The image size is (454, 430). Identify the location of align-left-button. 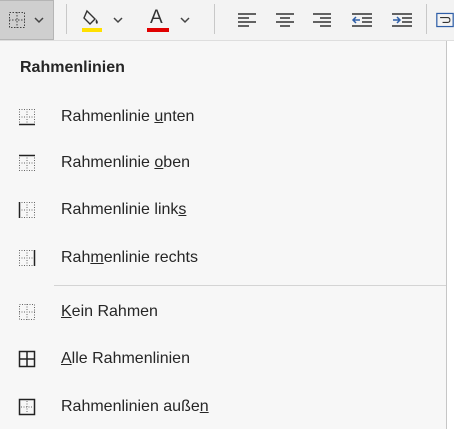
(247, 20).